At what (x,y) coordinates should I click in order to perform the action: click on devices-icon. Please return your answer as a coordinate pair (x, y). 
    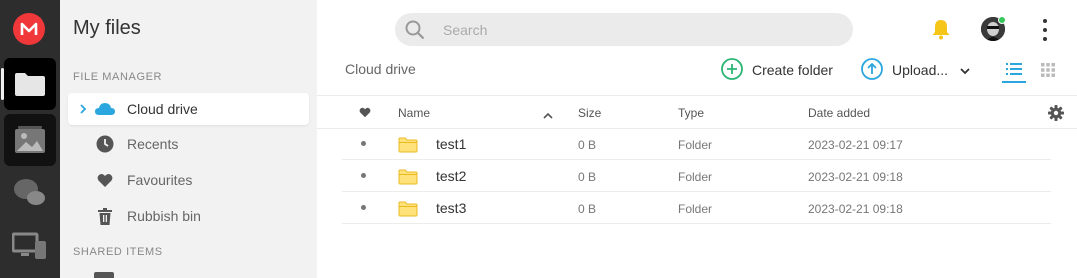
    Looking at the image, I should click on (29, 245).